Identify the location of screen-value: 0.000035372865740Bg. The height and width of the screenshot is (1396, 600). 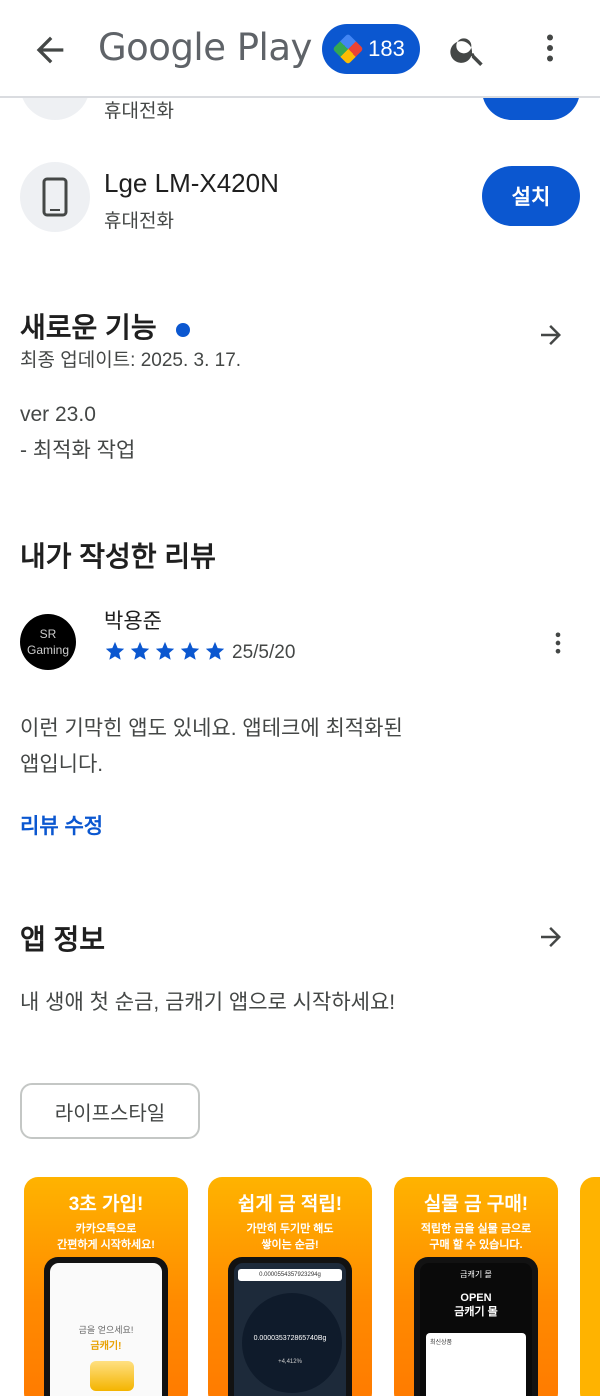
(290, 1338).